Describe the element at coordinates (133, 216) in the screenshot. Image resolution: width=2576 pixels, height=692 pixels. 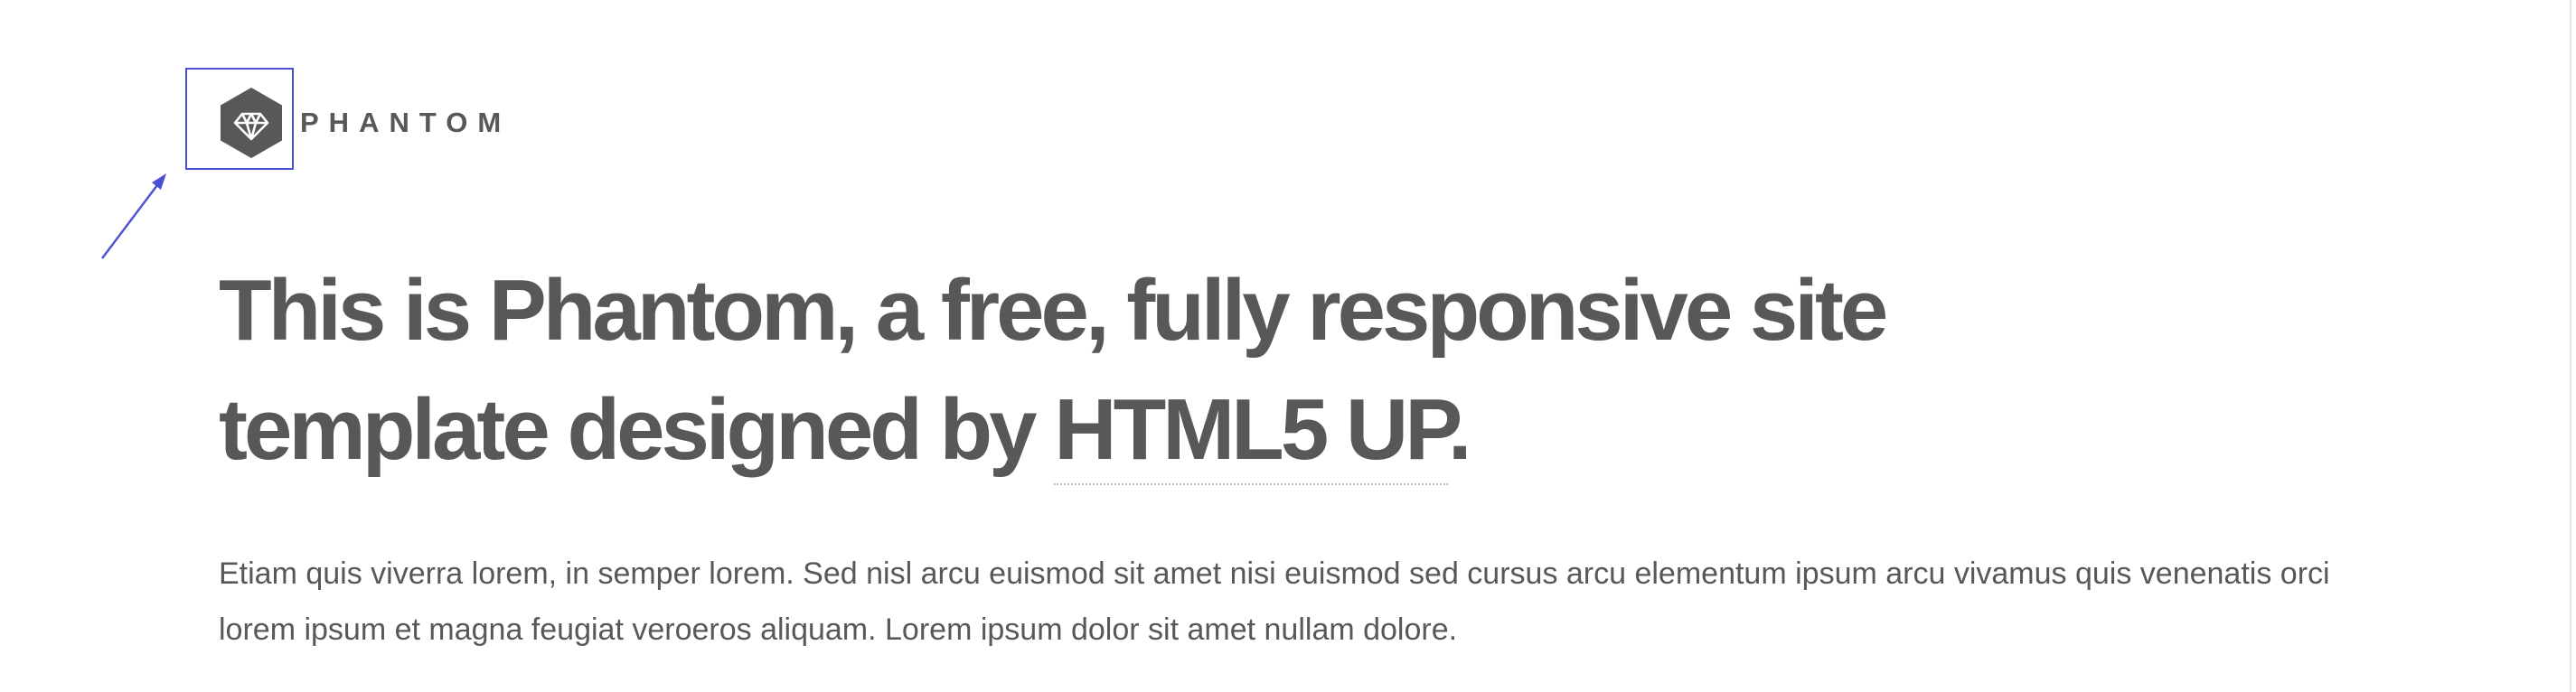
I see `annotation-arrow-icon` at that location.